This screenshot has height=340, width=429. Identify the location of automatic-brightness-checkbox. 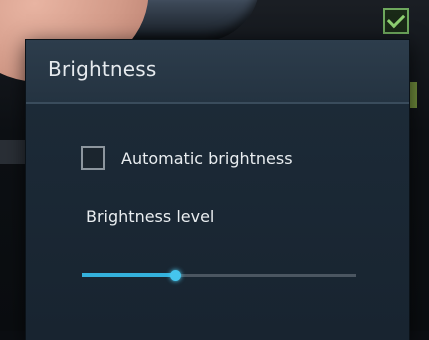
(93, 158).